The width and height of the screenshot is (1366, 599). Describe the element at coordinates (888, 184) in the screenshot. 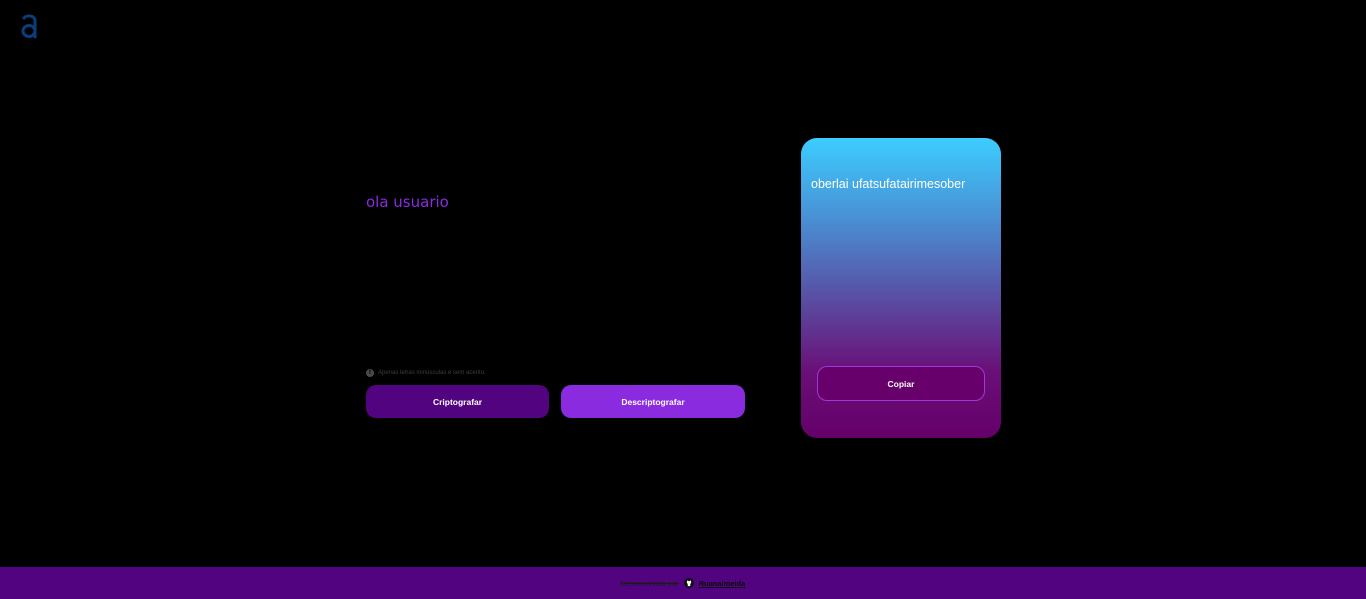

I see `result-text: oberlai ufatsufatairimesober` at that location.